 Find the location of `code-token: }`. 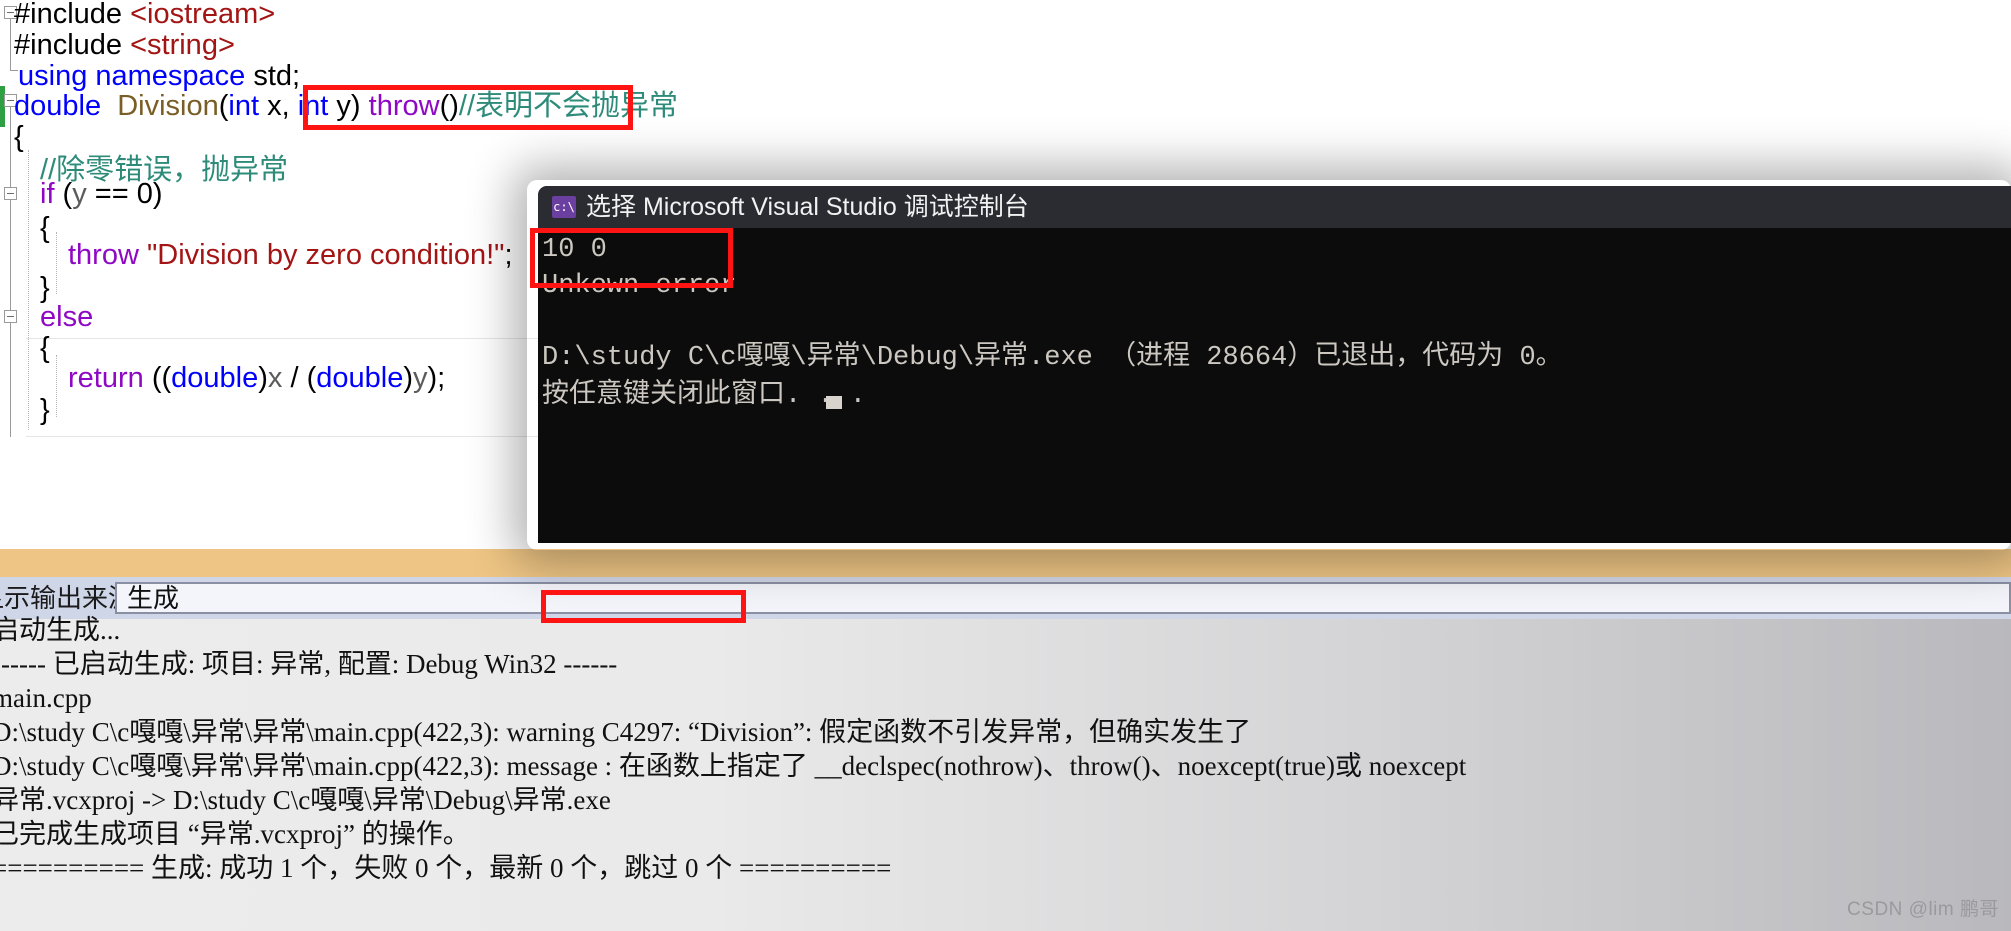

code-token: } is located at coordinates (45, 410).